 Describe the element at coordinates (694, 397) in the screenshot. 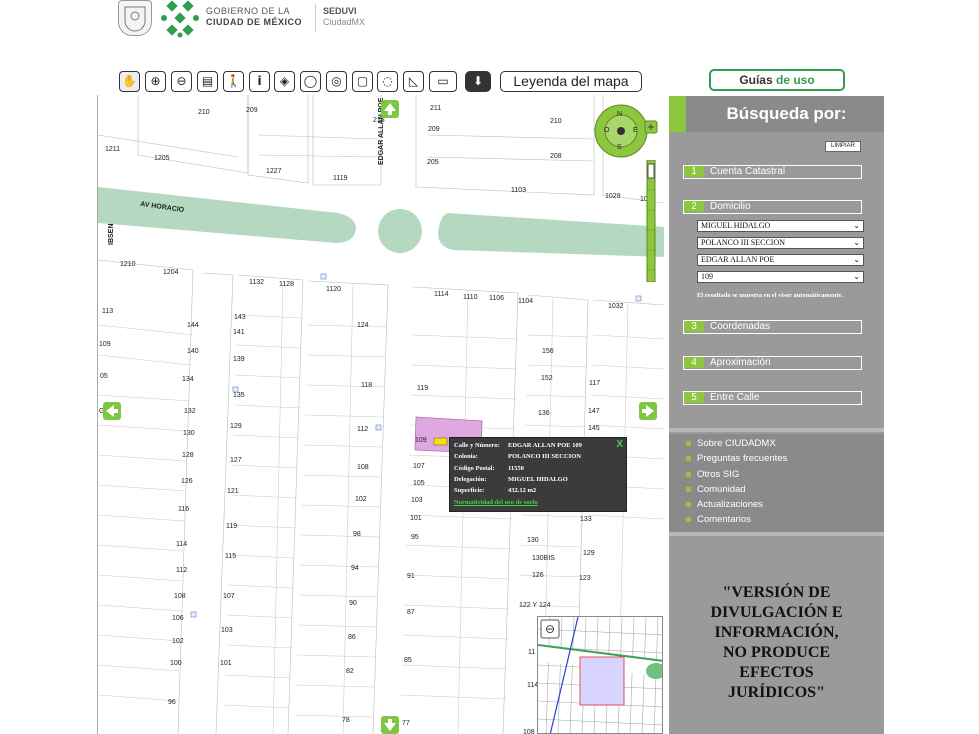

I see `section-number: 5` at that location.